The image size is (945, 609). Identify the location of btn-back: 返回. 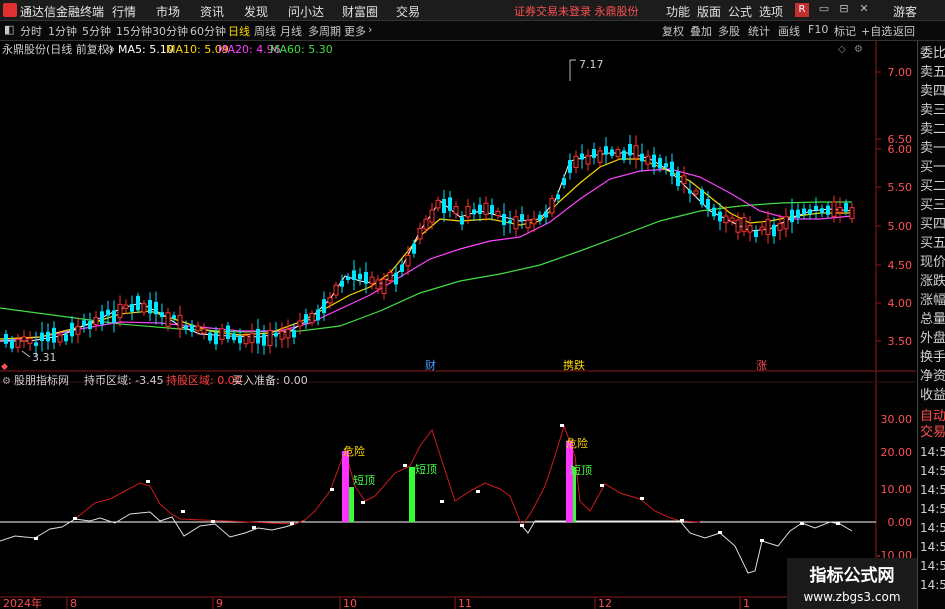
(904, 31).